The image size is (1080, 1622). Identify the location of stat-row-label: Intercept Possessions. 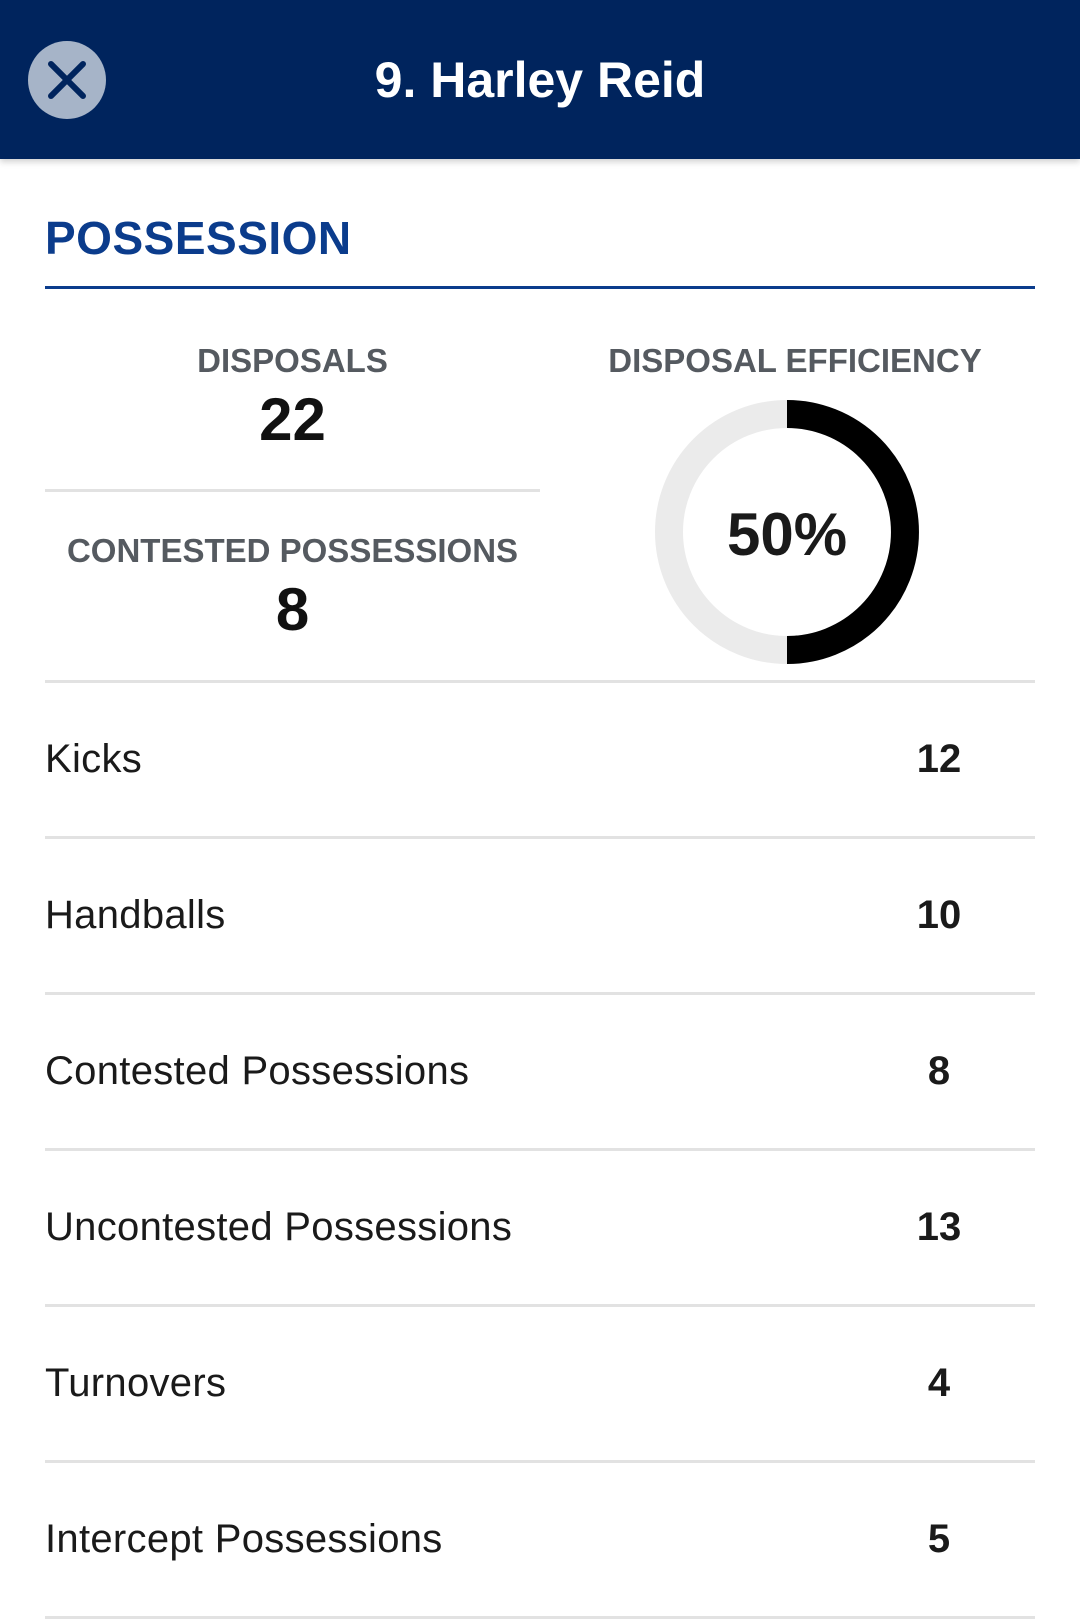
(244, 1539).